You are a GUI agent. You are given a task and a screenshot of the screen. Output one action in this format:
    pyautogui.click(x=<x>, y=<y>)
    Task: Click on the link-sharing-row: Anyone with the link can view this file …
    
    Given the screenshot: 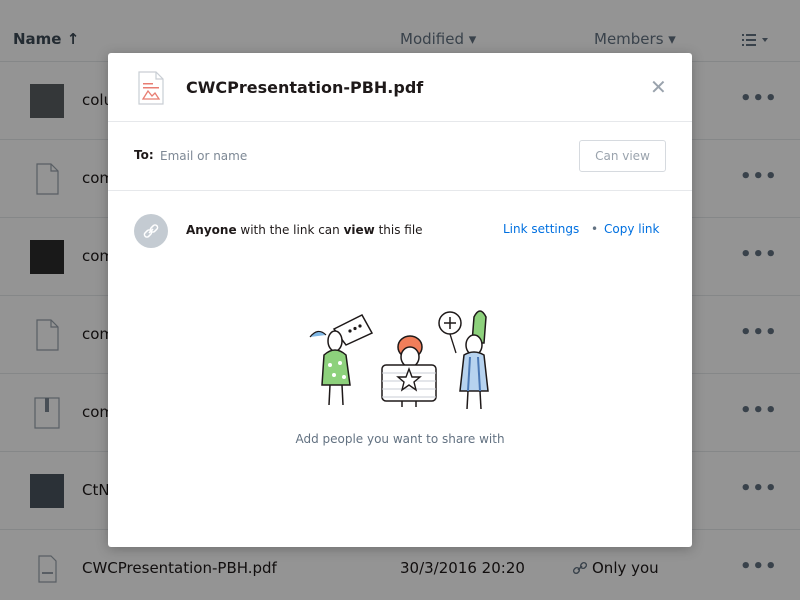 What is the action you would take?
    pyautogui.click(x=400, y=231)
    